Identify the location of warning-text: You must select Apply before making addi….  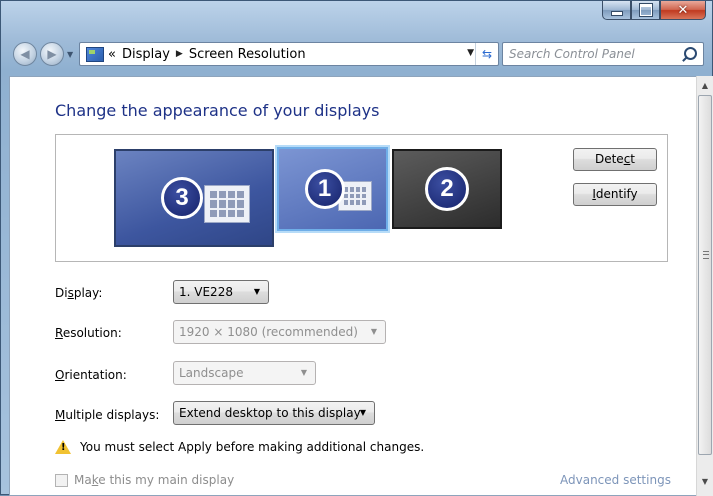
(252, 447).